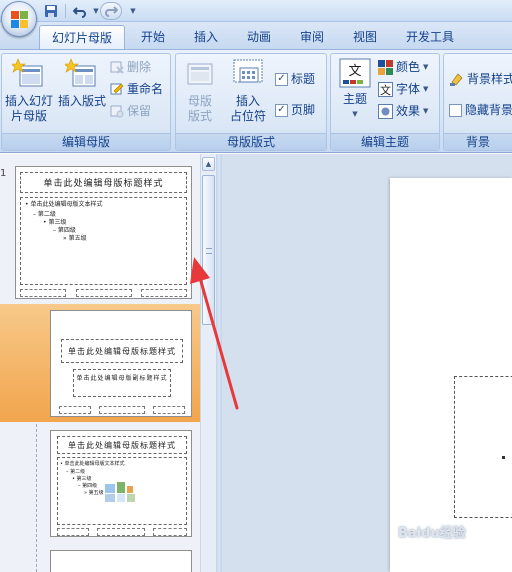  I want to click on content-layout-body-placeholder: • 单击此处编辑母版文本样式 – 第二级 • 第三级 – 第四级 » 第五级, so click(122, 491).